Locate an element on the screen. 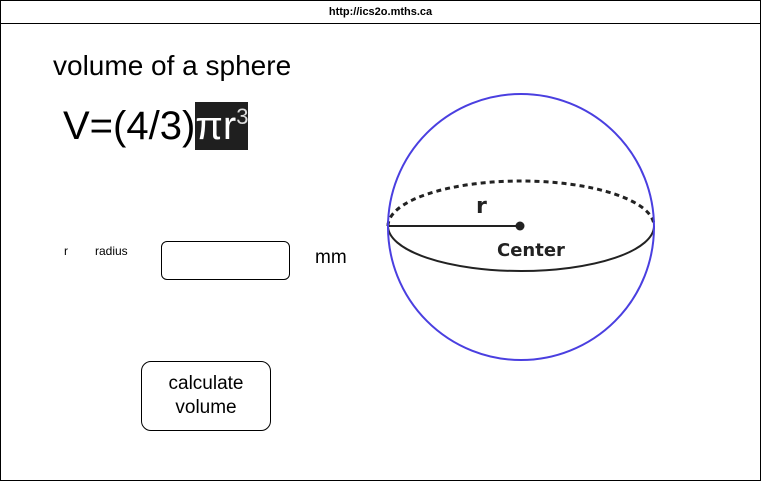 The height and width of the screenshot is (481, 761). url-bar: http://ics2o.mths.ca is located at coordinates (380, 12).